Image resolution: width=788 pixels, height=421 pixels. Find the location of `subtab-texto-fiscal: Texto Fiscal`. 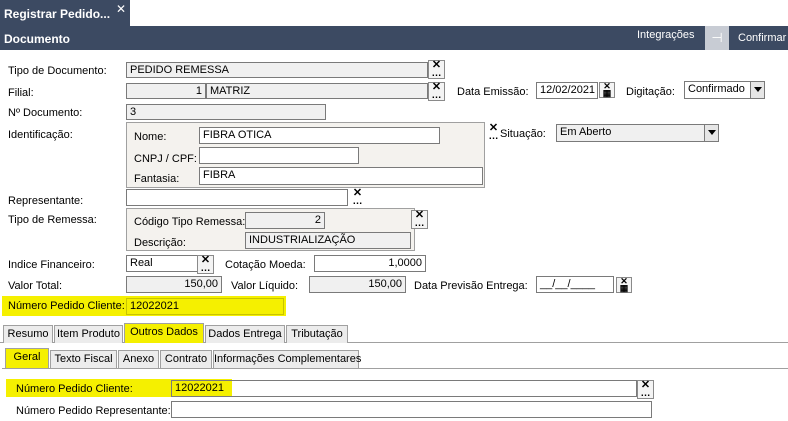

subtab-texto-fiscal: Texto Fiscal is located at coordinates (83, 359).